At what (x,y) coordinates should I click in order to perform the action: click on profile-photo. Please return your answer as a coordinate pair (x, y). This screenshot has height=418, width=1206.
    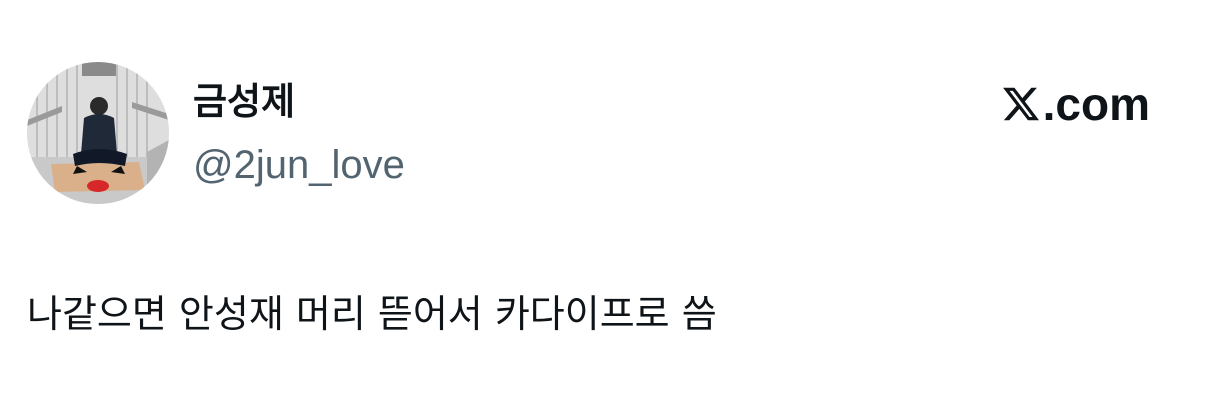
    Looking at the image, I should click on (98, 133).